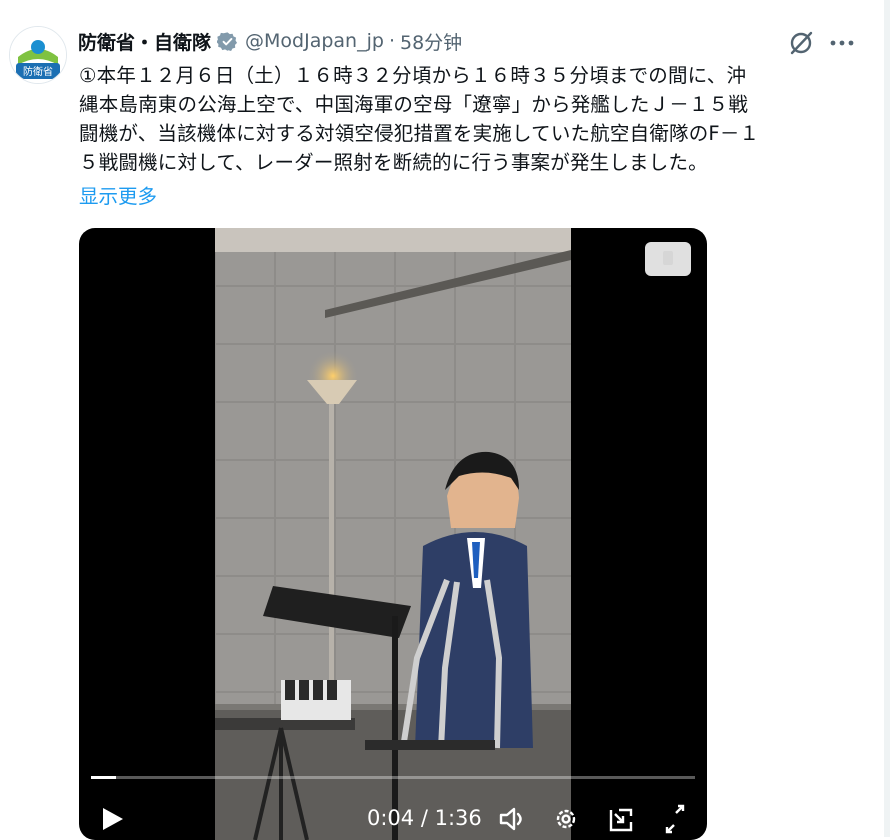  Describe the element at coordinates (668, 259) in the screenshot. I see `video-badge` at that location.